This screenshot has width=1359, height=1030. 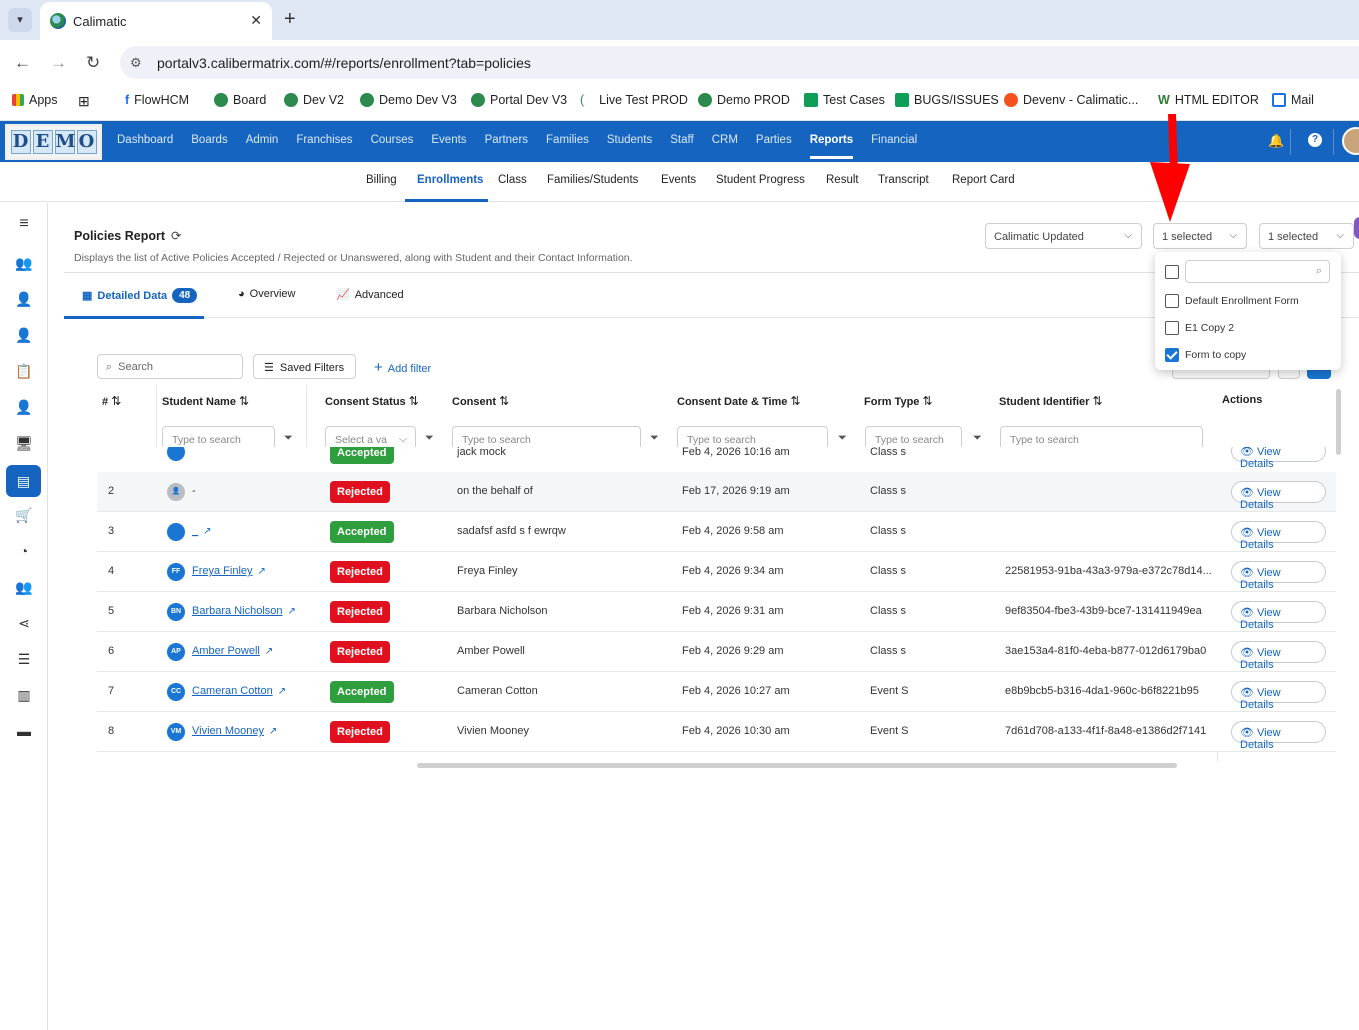 What do you see at coordinates (831, 146) in the screenshot?
I see `nav-reports: Reports` at bounding box center [831, 146].